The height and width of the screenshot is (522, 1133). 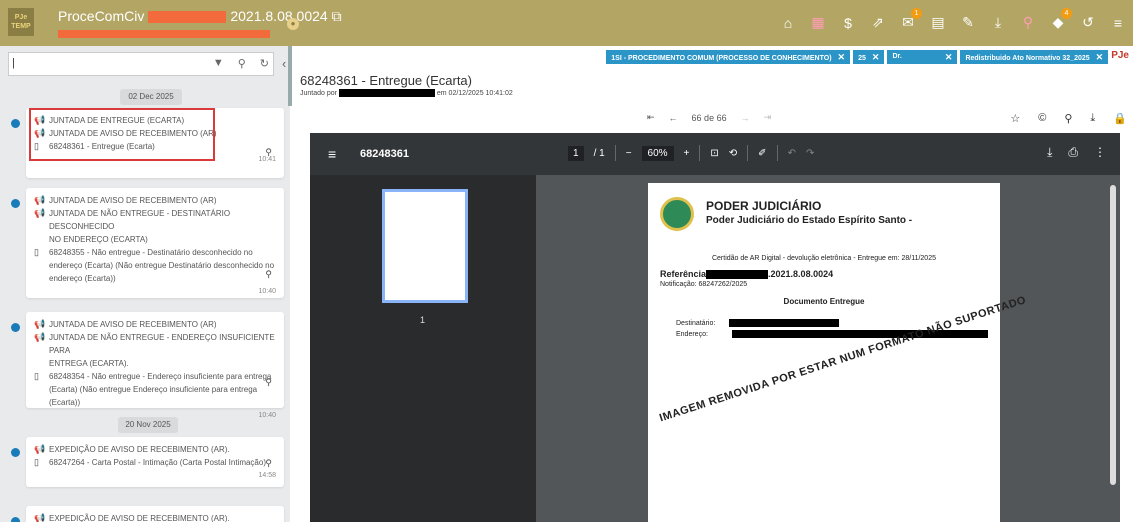 What do you see at coordinates (1015, 118) in the screenshot?
I see `star-icon: ☆` at bounding box center [1015, 118].